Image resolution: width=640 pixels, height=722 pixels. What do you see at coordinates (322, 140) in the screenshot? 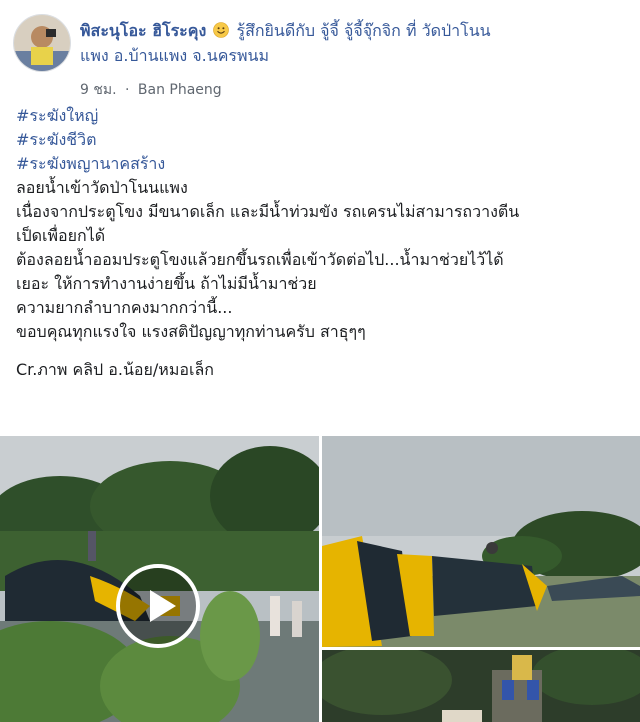
I see `hashtag-link: #ระฆังชีวิต` at bounding box center [322, 140].